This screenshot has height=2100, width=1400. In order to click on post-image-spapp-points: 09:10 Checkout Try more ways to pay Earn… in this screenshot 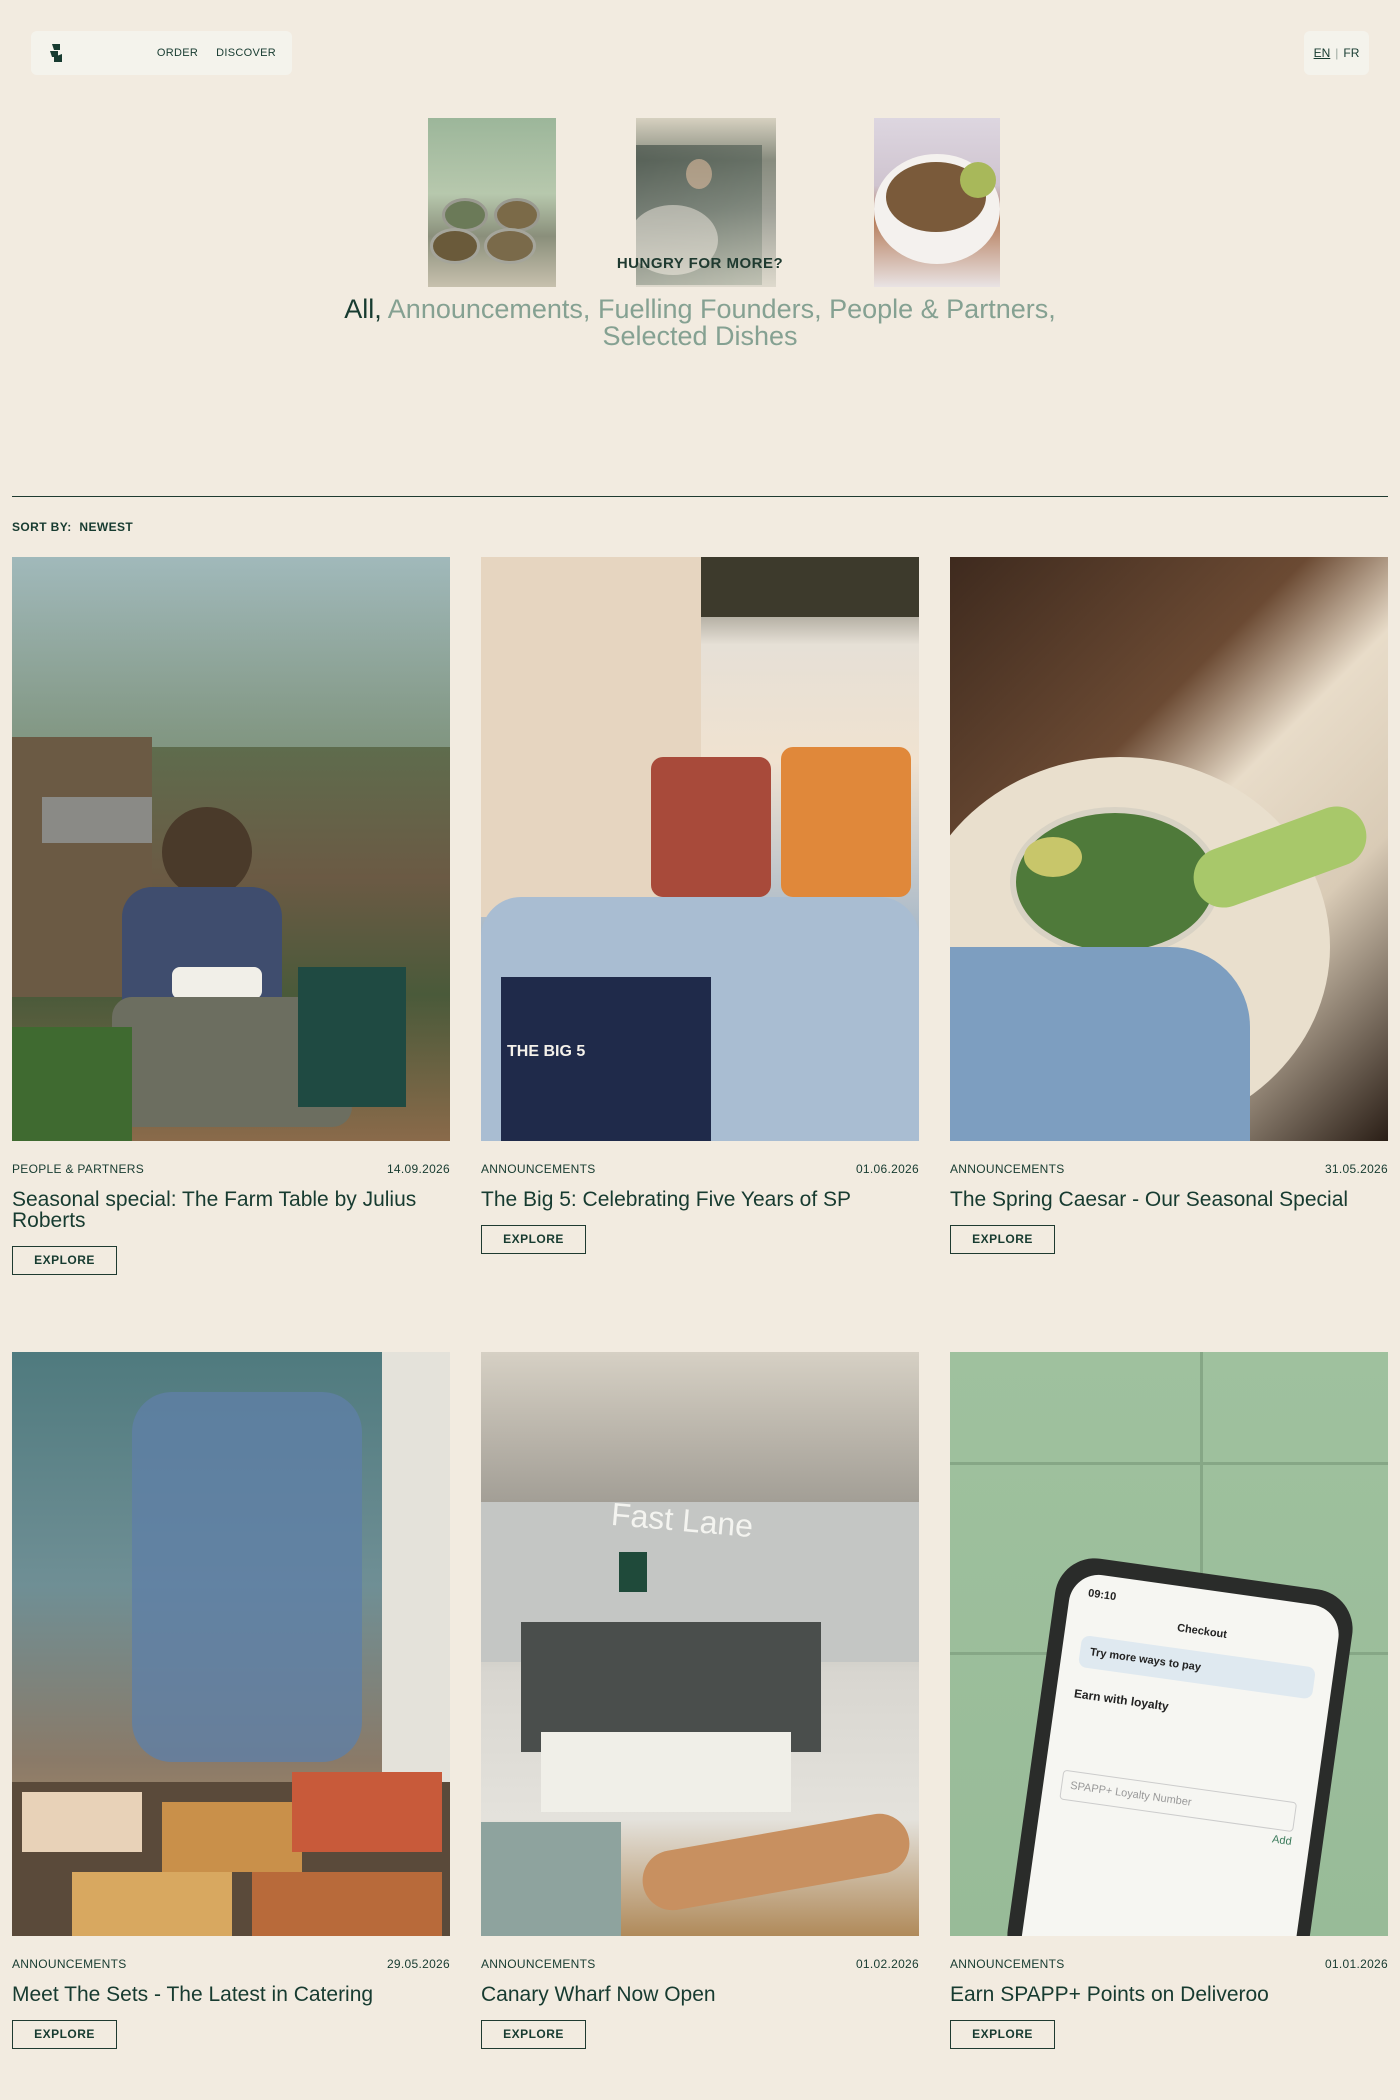, I will do `click(1169, 1644)`.